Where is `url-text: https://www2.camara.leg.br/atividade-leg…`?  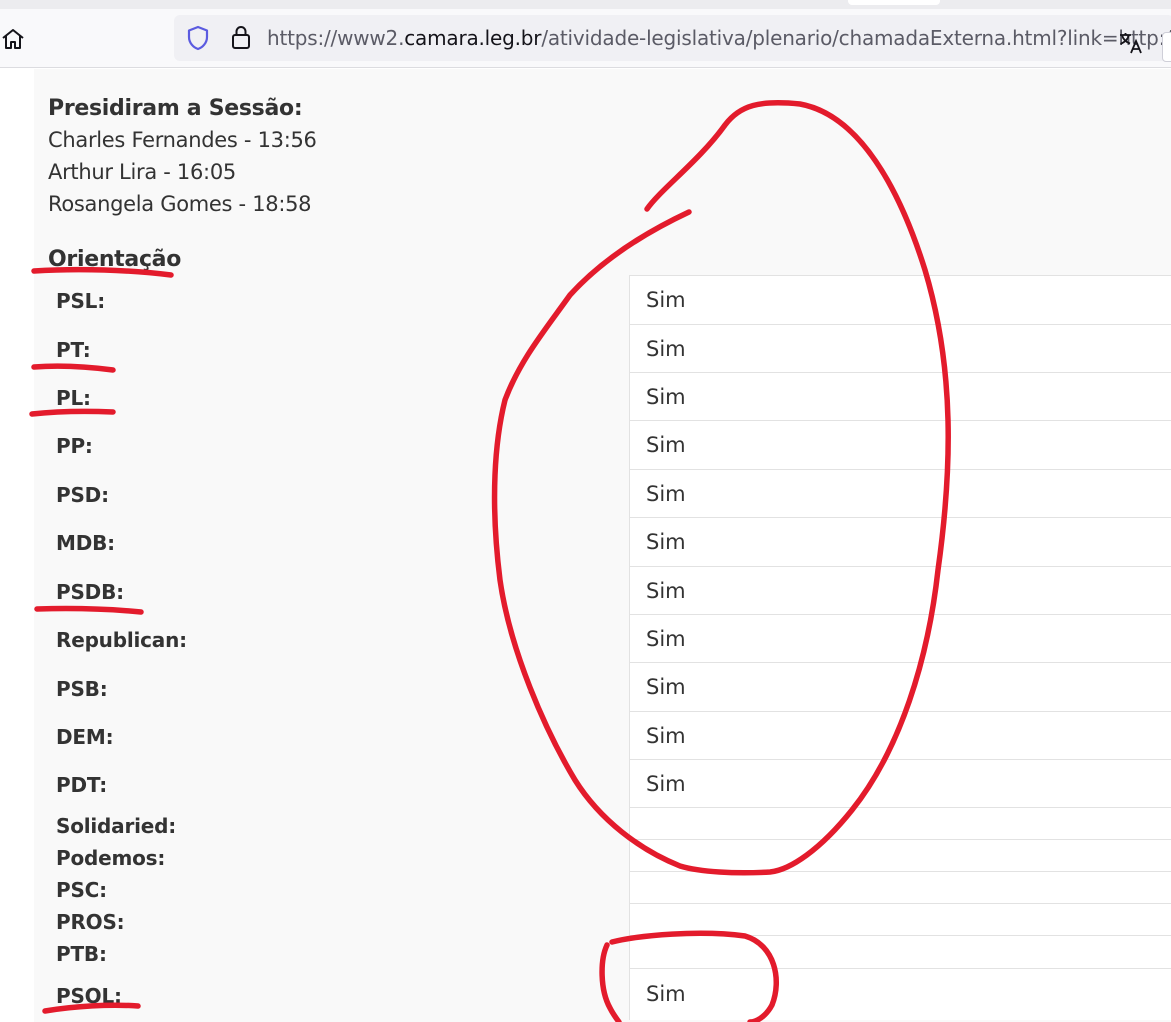
url-text: https://www2.camara.leg.br/atividade-leg… is located at coordinates (719, 38).